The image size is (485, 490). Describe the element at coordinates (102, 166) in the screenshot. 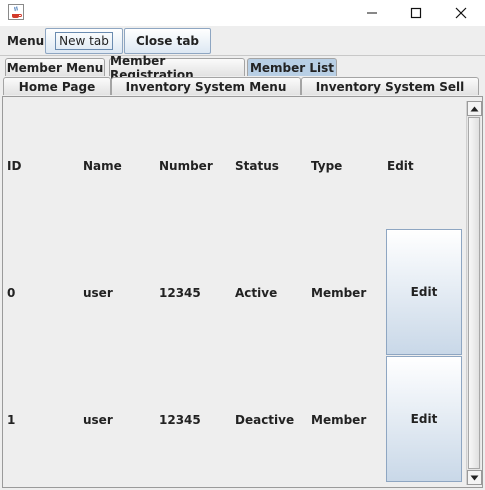

I see `header-name: Name` at that location.